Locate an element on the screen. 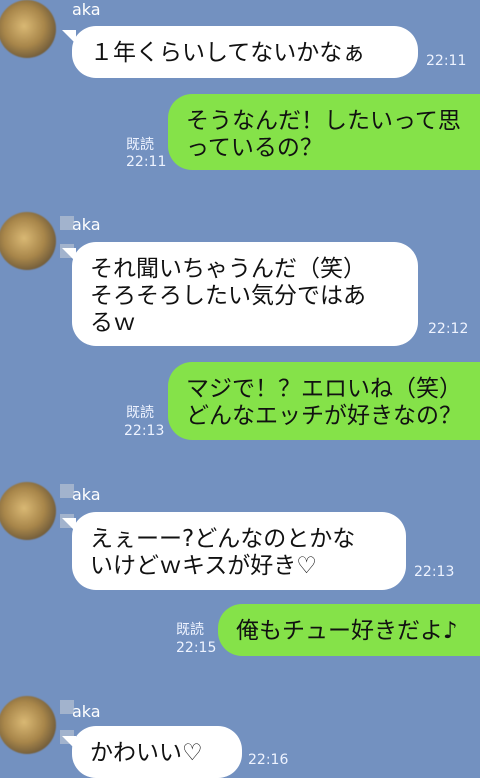 Image resolution: width=480 pixels, height=778 pixels. message-bubble-outgoing: そうなんだ！したいって思 っているの？ is located at coordinates (324, 132).